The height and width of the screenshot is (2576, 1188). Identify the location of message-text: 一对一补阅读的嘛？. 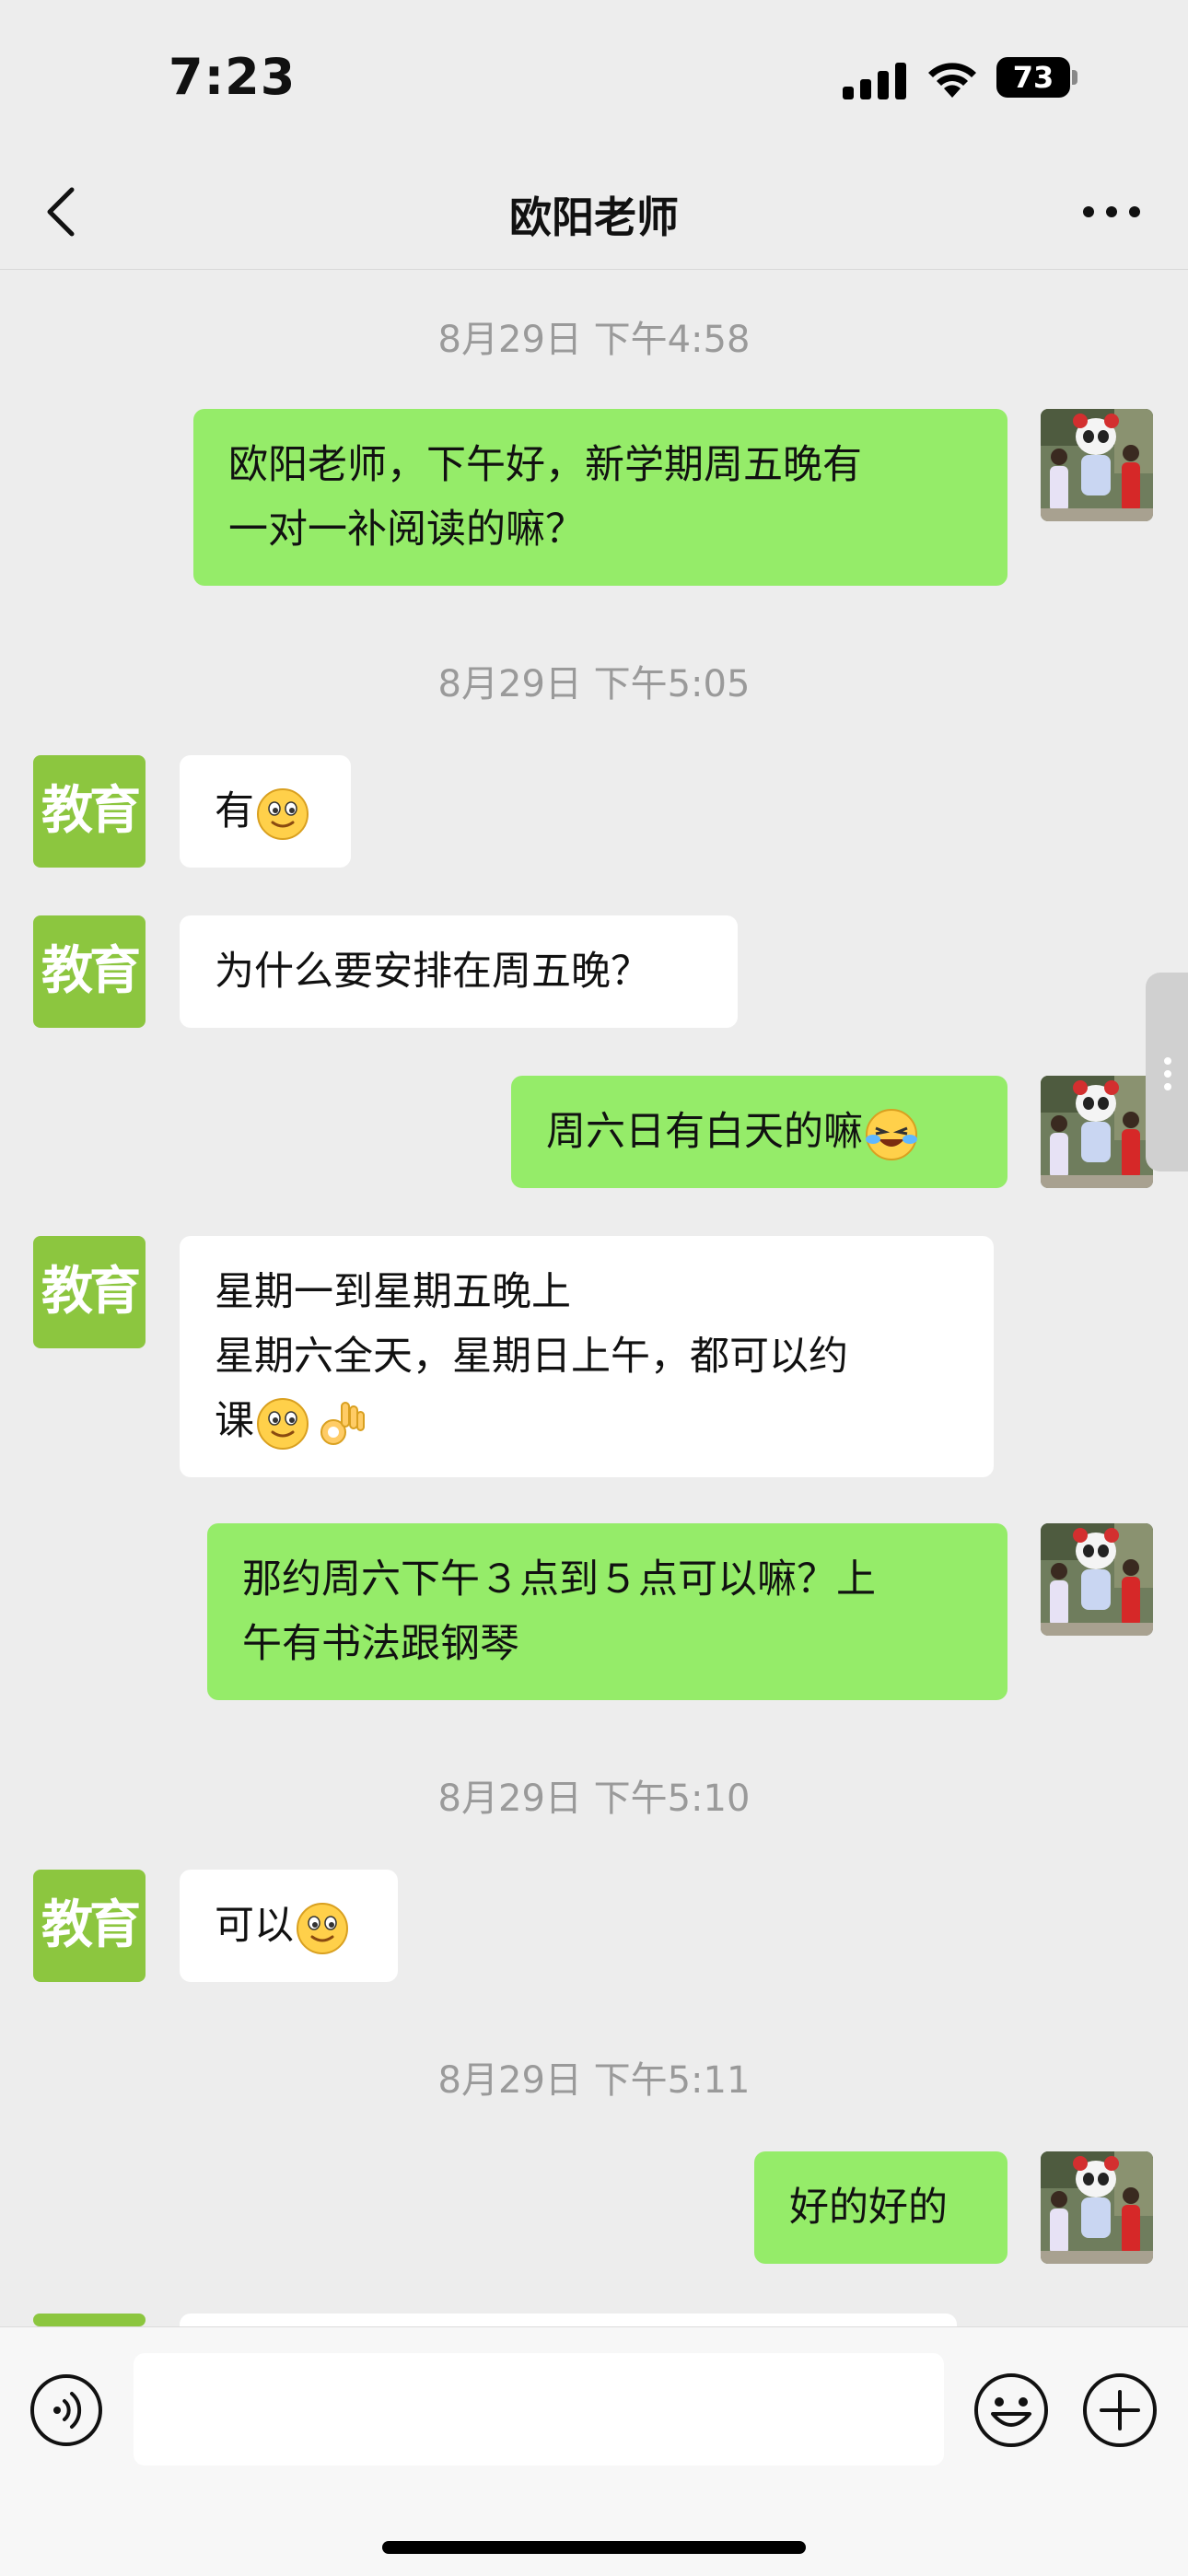
(406, 530).